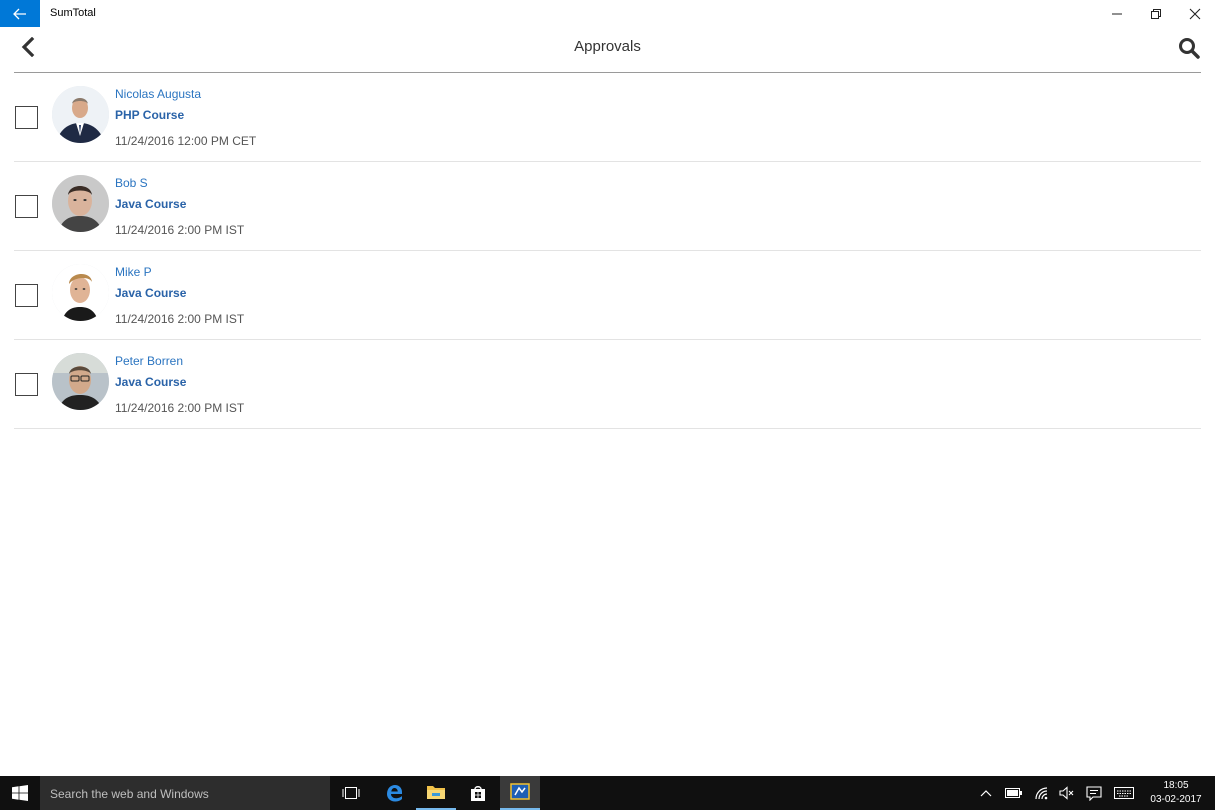 The height and width of the screenshot is (810, 1215). I want to click on file-explorer-button, so click(436, 793).